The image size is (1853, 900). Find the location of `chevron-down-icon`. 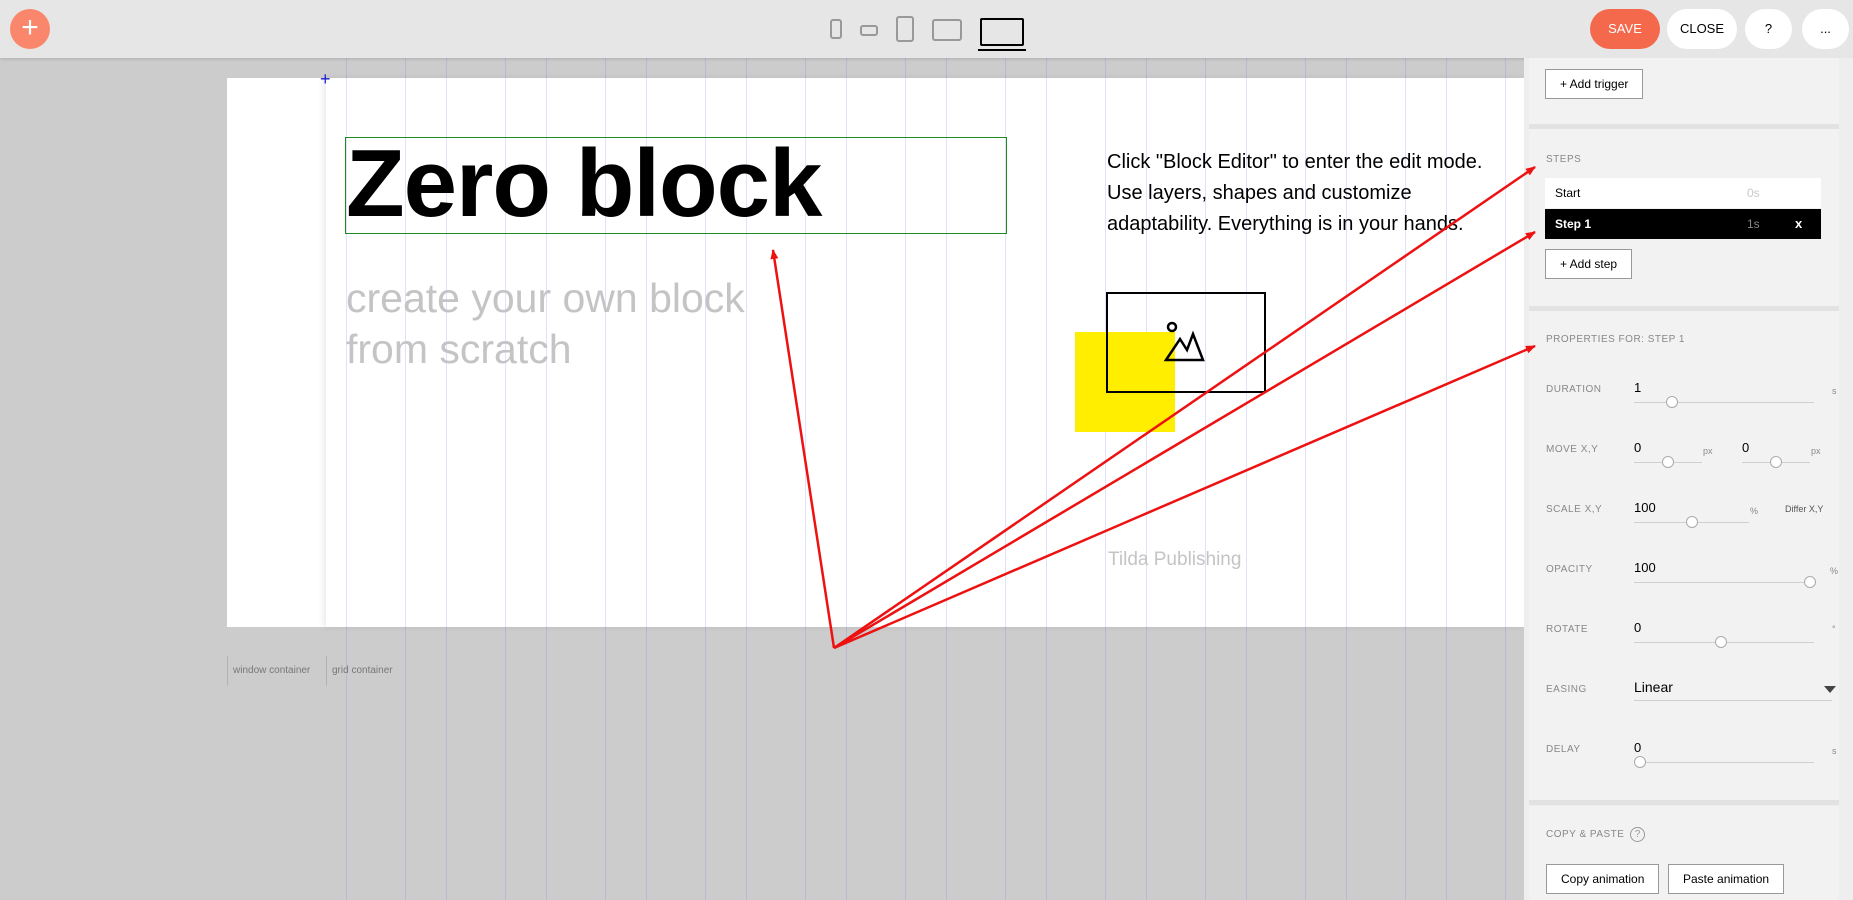

chevron-down-icon is located at coordinates (1830, 689).